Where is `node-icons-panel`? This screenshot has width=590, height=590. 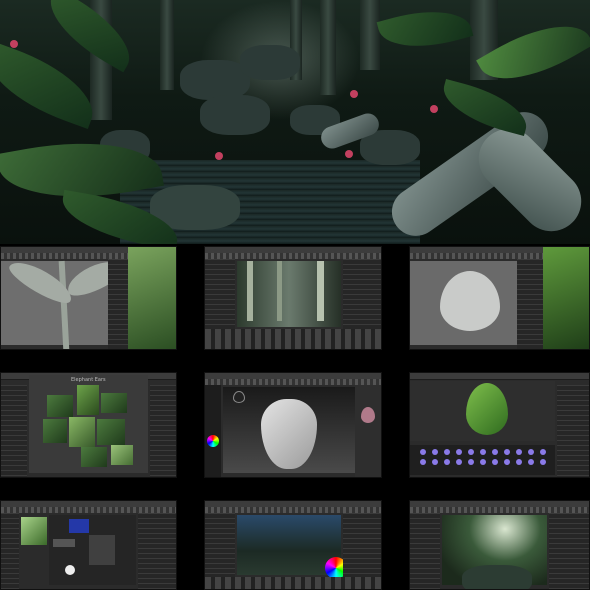
node-icons-panel is located at coordinates (493, 460).